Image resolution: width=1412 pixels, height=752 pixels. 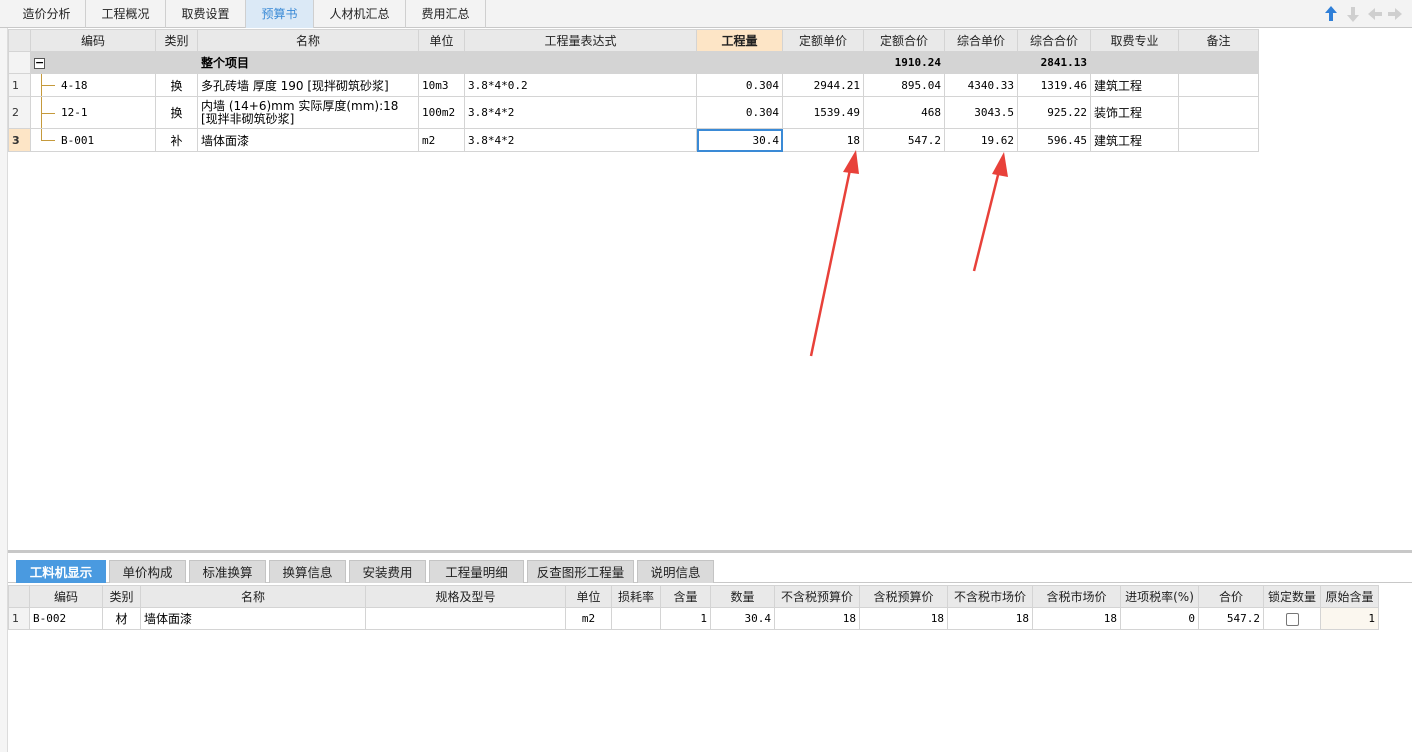 I want to click on tab-standard-conversion: 标准换算, so click(x=227, y=571).